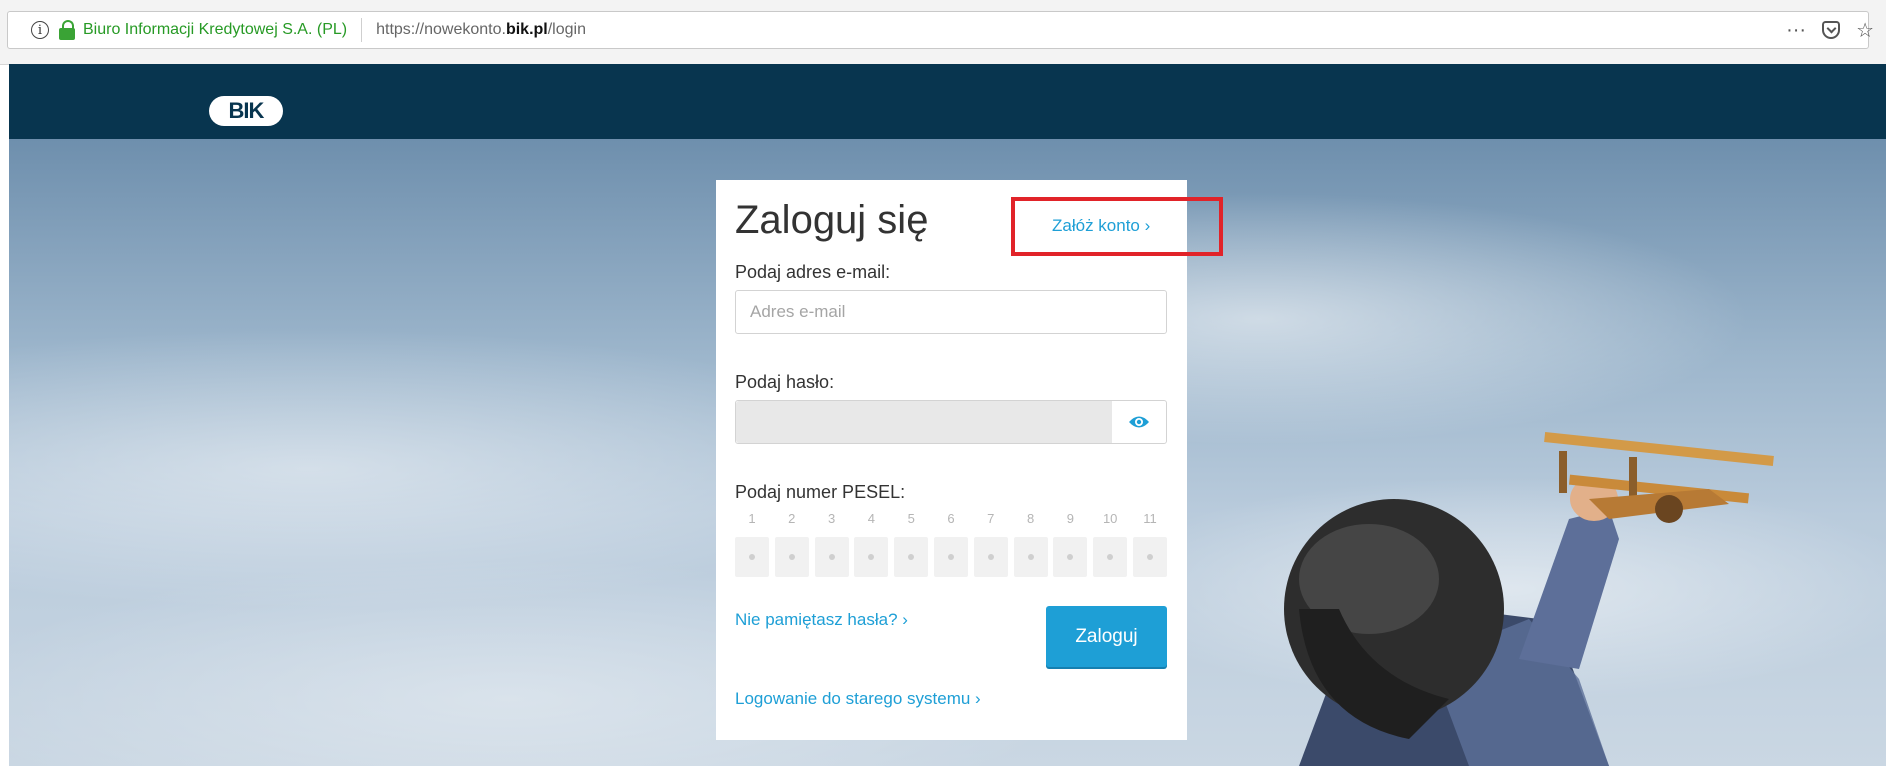  Describe the element at coordinates (362, 30) in the screenshot. I see `url-separator` at that location.